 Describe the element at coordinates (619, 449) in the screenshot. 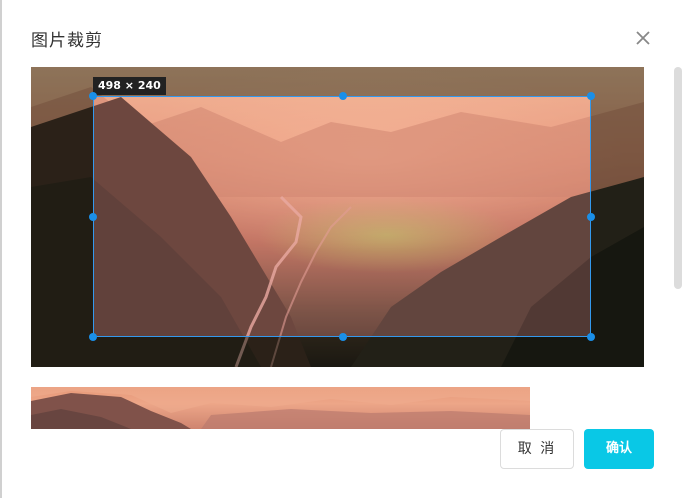

I see `confirm-button: 确认` at that location.